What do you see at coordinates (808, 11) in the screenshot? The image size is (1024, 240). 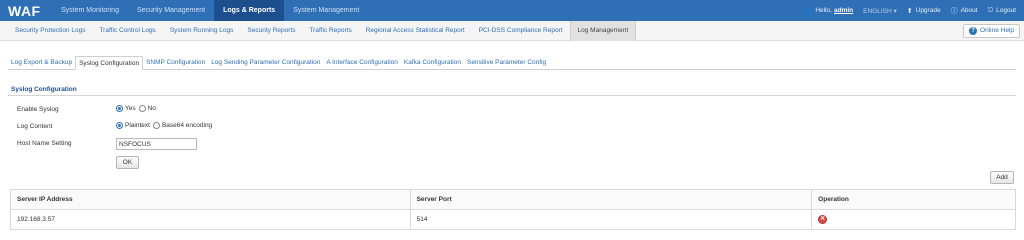 I see `user-icon: 👤` at bounding box center [808, 11].